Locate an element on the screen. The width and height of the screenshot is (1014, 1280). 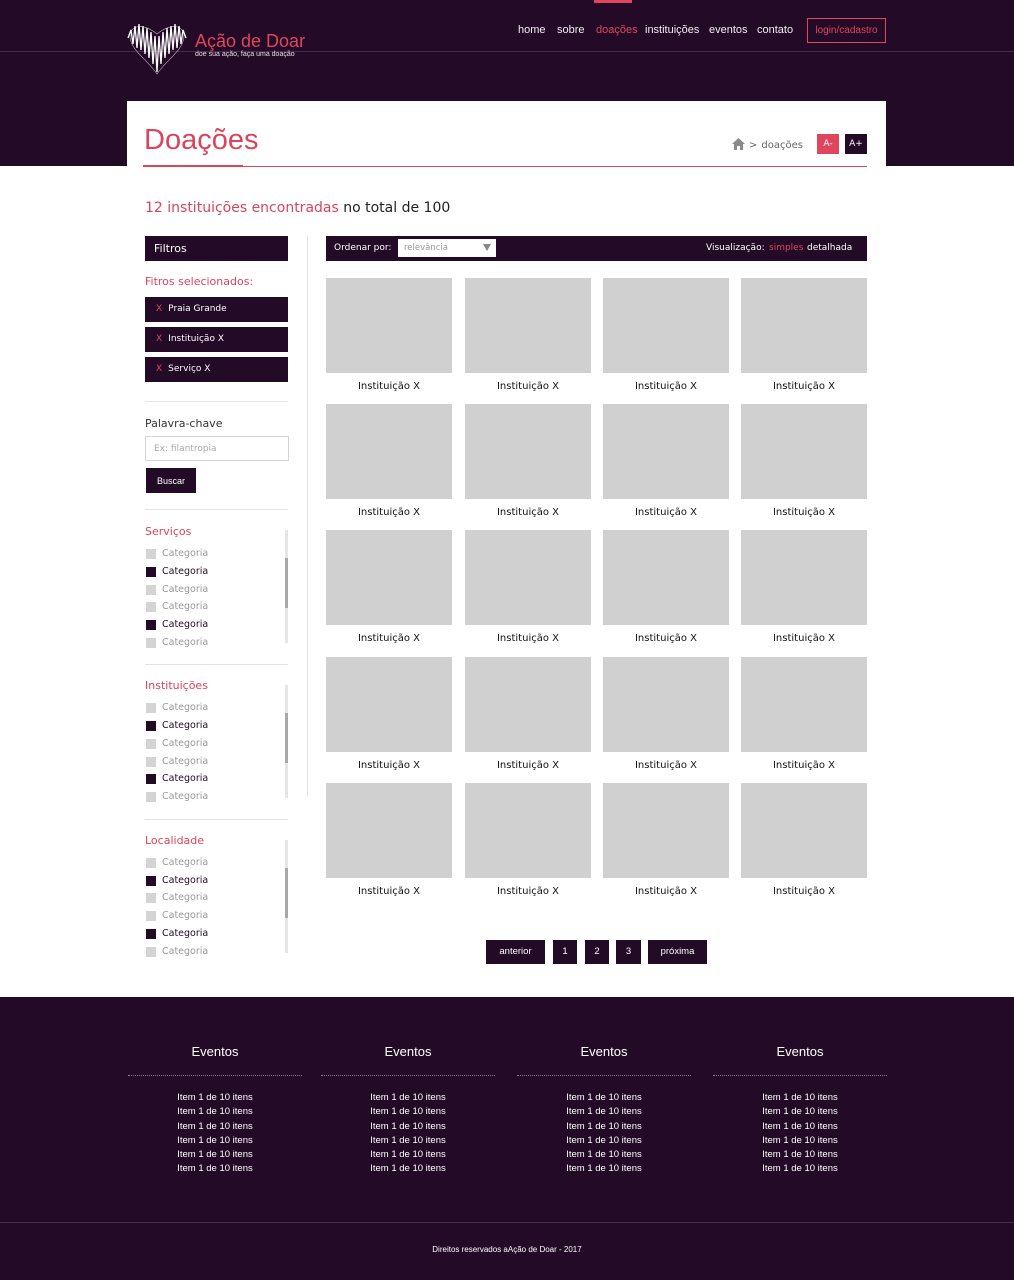
pagination-prev-button: anterior is located at coordinates (515, 952).